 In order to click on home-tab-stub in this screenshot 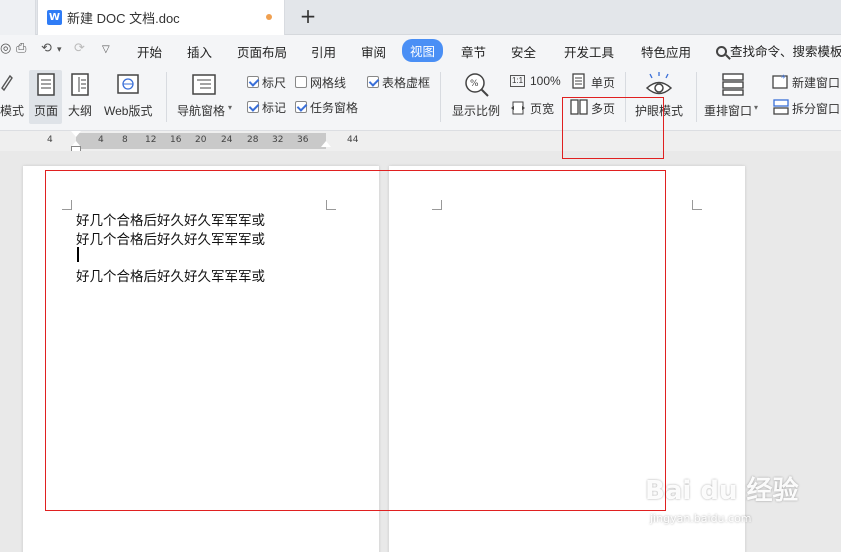, I will do `click(18, 17)`.